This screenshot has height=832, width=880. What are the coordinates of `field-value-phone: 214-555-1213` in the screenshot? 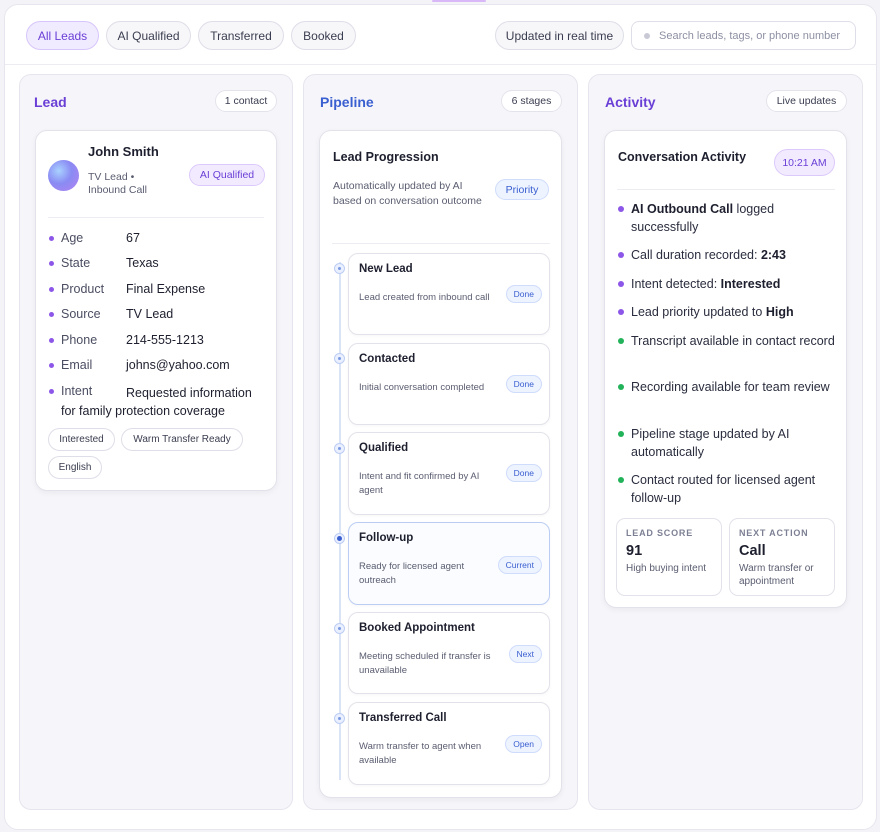 It's located at (165, 340).